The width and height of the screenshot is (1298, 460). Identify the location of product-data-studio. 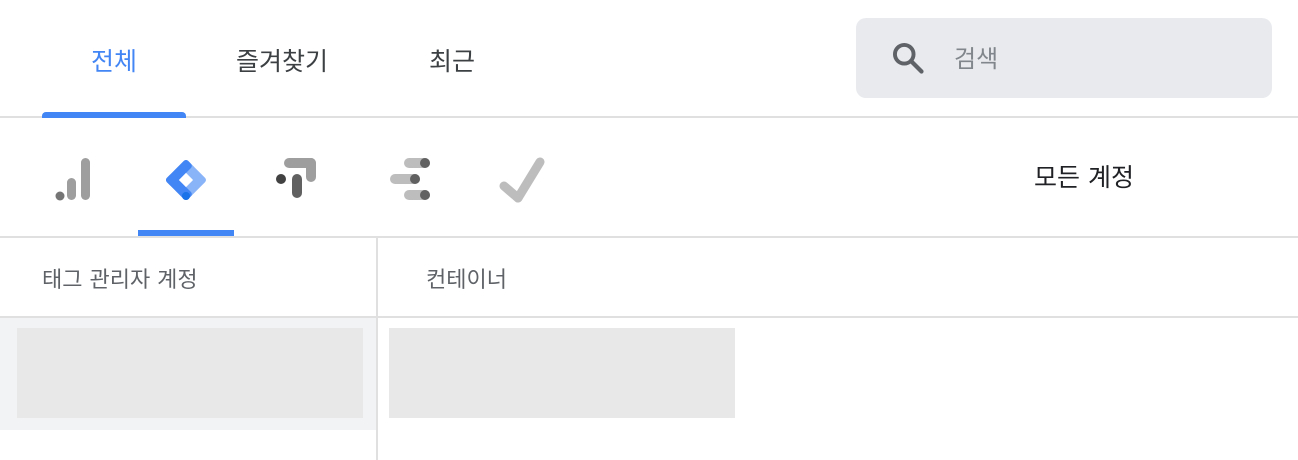
(410, 177).